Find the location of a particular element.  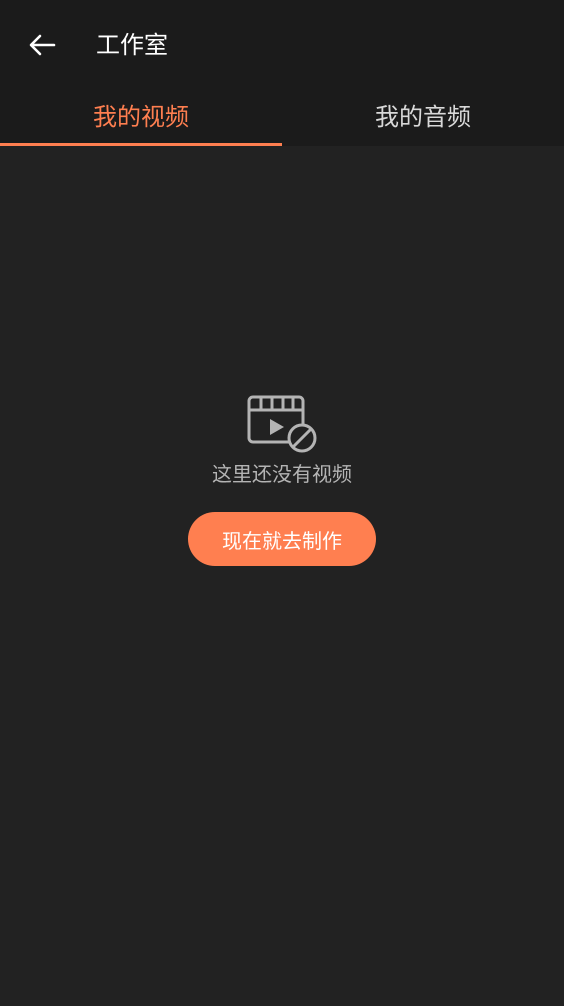

tab-my-audios-label: 我的音频 is located at coordinates (423, 117).